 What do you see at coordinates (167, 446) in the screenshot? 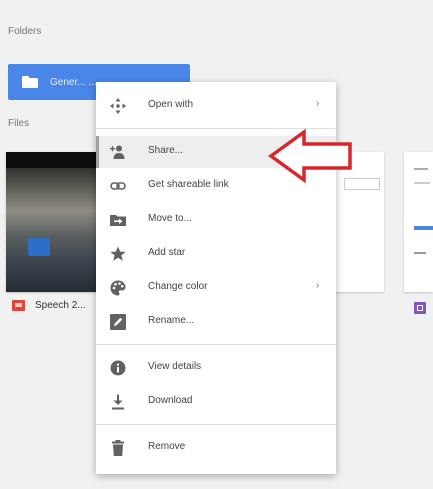
I see `menu-item-label: Remove` at bounding box center [167, 446].